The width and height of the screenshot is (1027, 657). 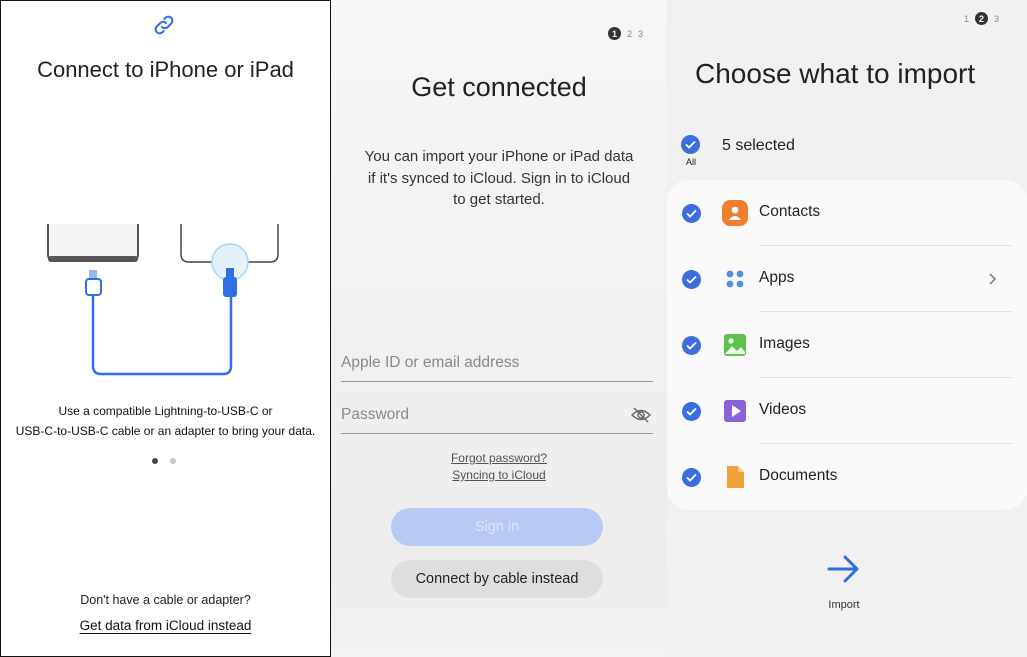 I want to click on item-label: Images, so click(x=784, y=343).